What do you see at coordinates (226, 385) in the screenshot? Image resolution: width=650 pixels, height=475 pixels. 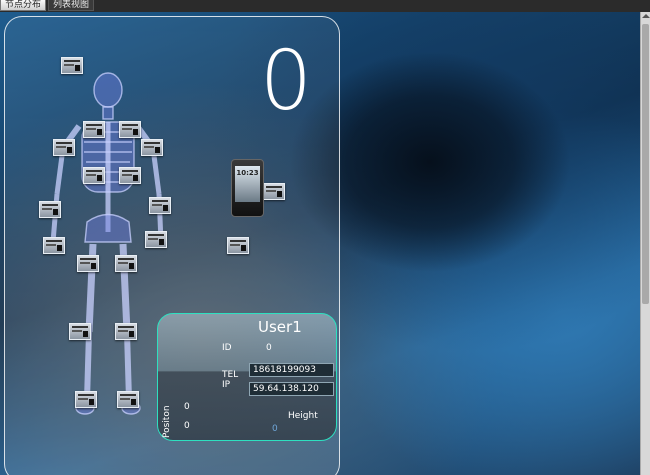 I see `ip-label: IP` at bounding box center [226, 385].